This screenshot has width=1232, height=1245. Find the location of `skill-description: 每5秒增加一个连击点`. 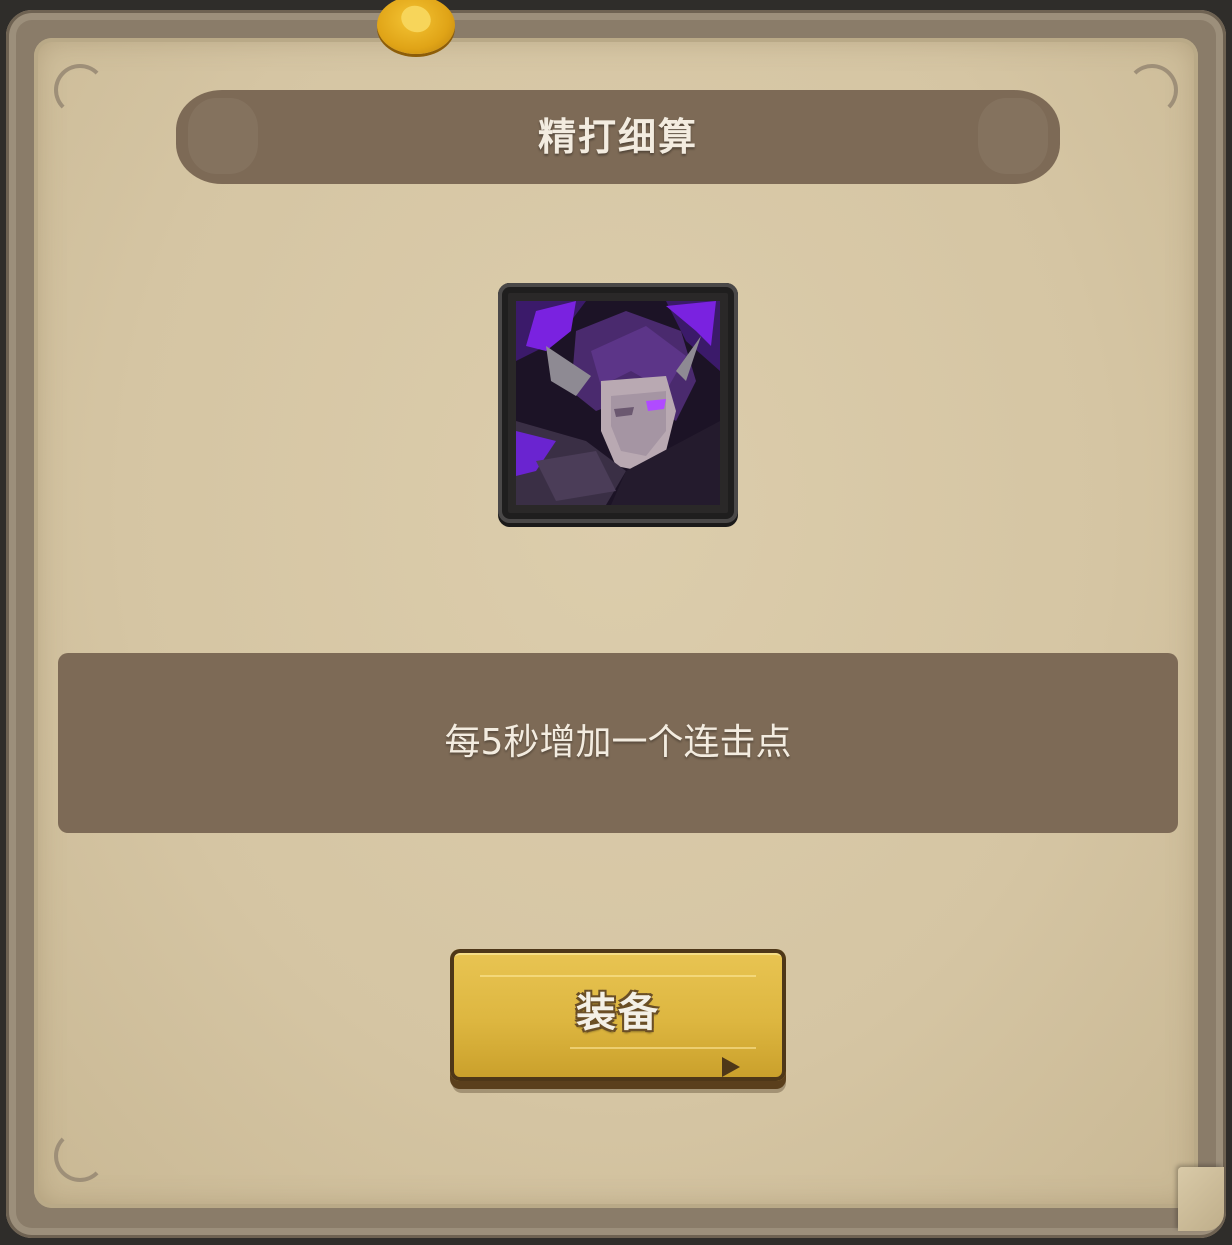

skill-description: 每5秒增加一个连击点 is located at coordinates (618, 742).